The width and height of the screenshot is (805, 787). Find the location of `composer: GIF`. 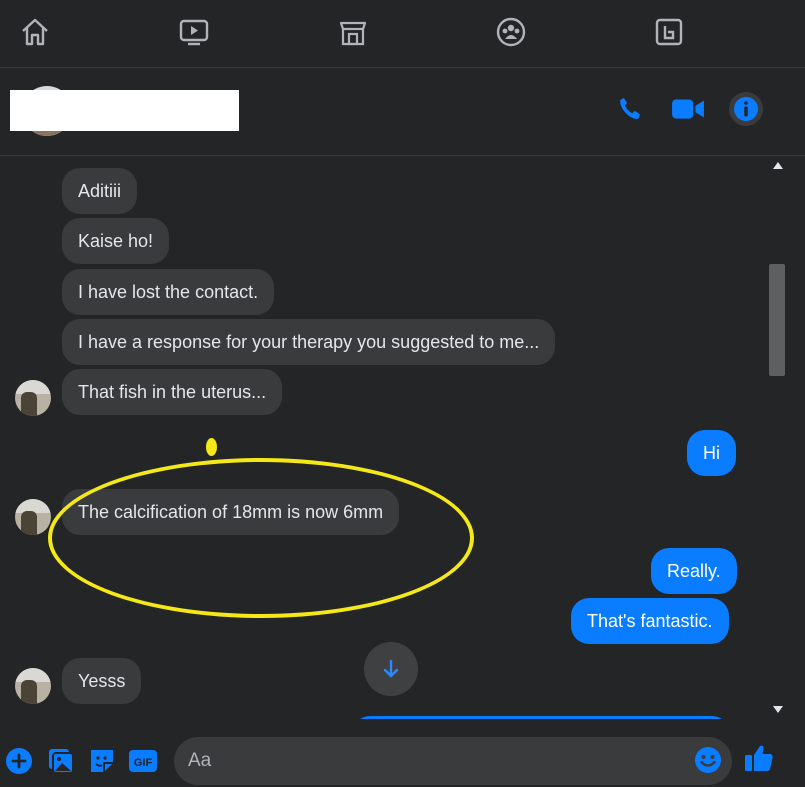

composer: GIF is located at coordinates (402, 753).